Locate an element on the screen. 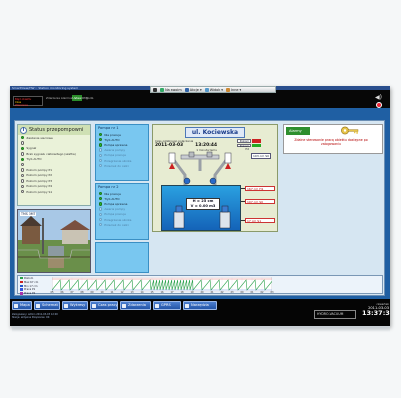 Image resolution: width=401 pixels, height=398 pixels. trend-x-tick: 22 is located at coordinates (222, 292).